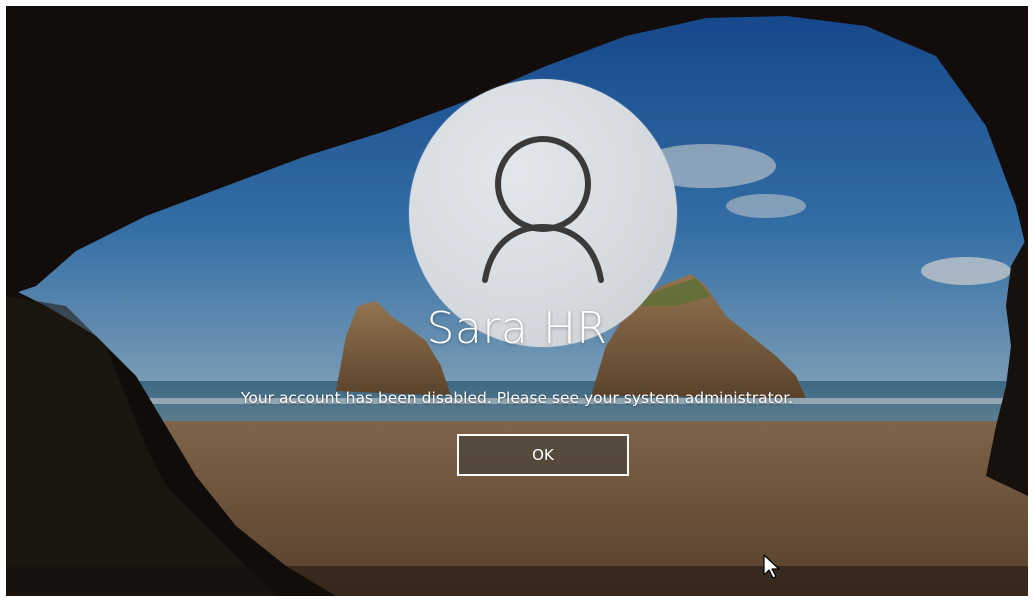 The height and width of the screenshot is (600, 1034). I want to click on ok-button-label: OK, so click(543, 455).